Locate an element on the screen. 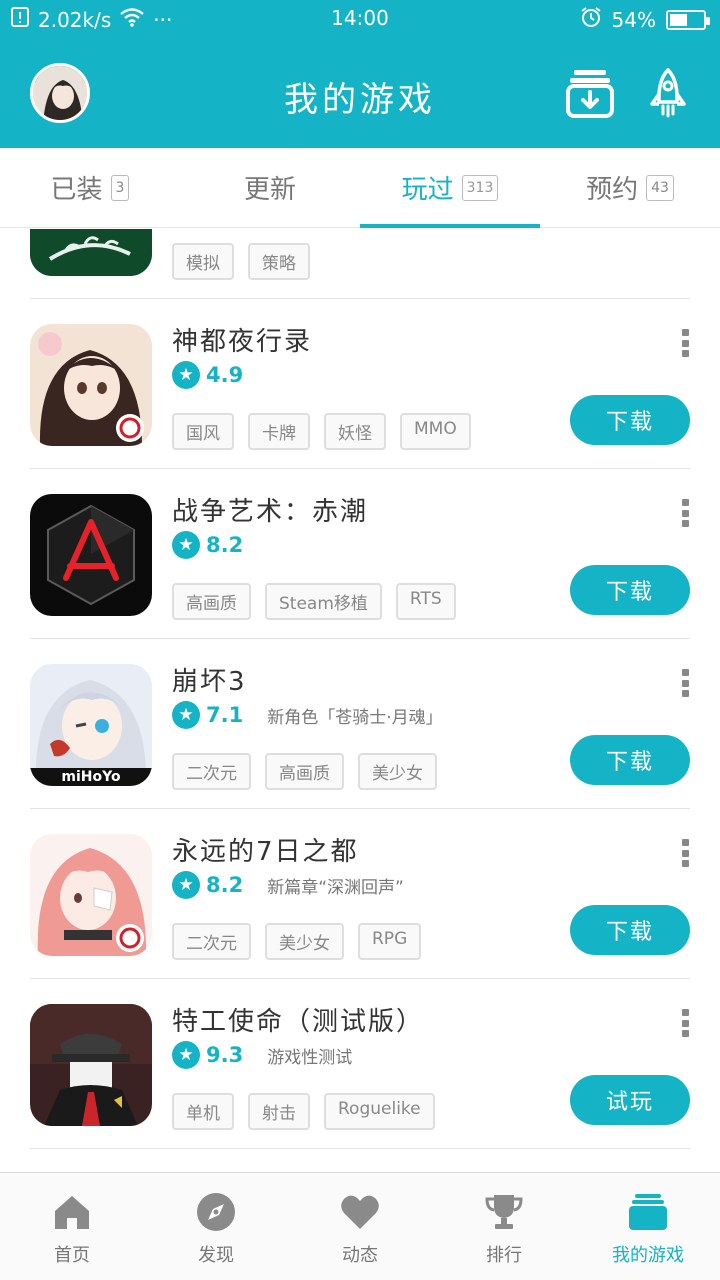 The height and width of the screenshot is (1280, 720). rating: ★ 8.2 新篇章“深渊回声” is located at coordinates (288, 885).